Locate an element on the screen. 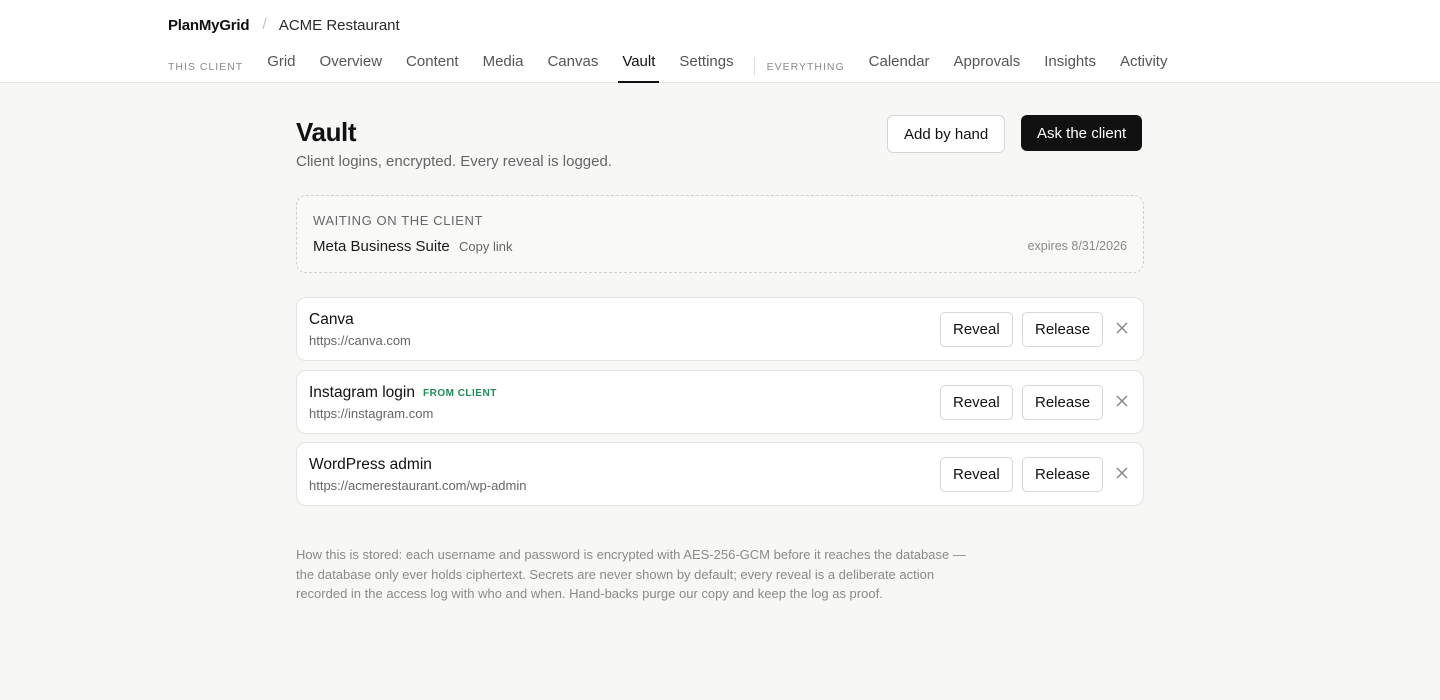 The width and height of the screenshot is (1440, 700). add-by-hand-button: Add by hand is located at coordinates (946, 134).